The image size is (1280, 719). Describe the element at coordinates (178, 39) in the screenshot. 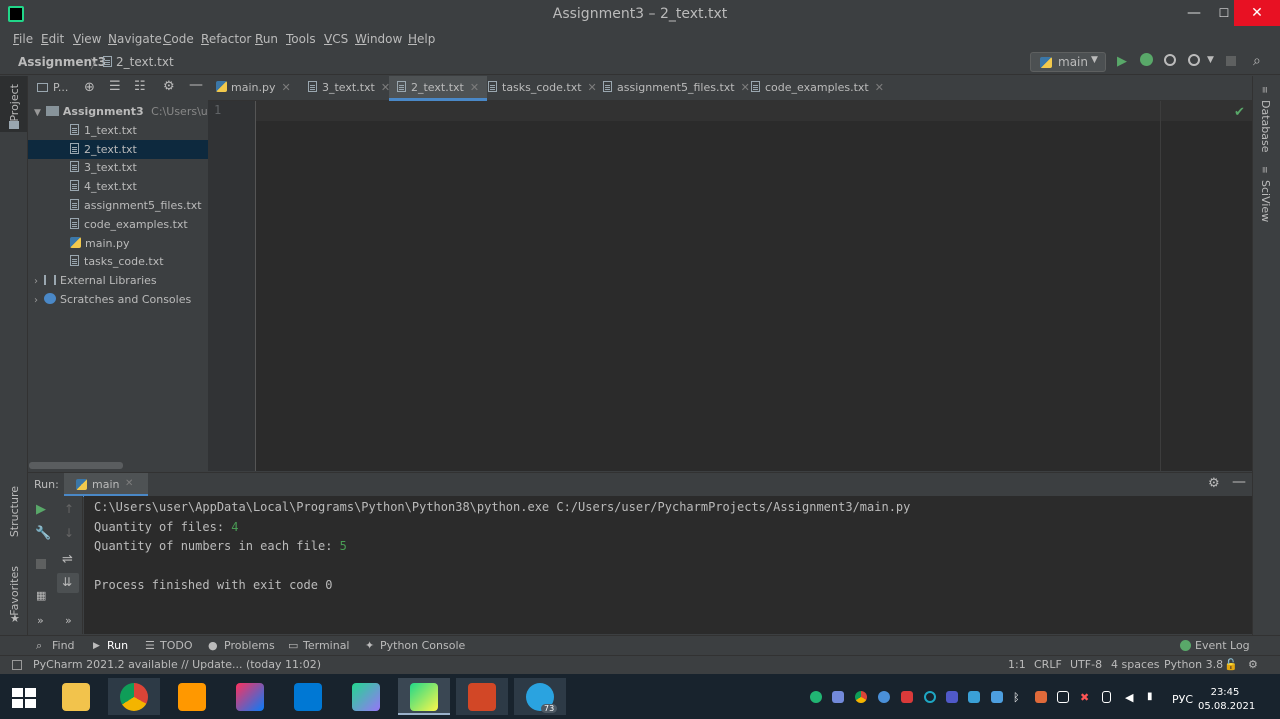

I see `menu-code: Code` at that location.